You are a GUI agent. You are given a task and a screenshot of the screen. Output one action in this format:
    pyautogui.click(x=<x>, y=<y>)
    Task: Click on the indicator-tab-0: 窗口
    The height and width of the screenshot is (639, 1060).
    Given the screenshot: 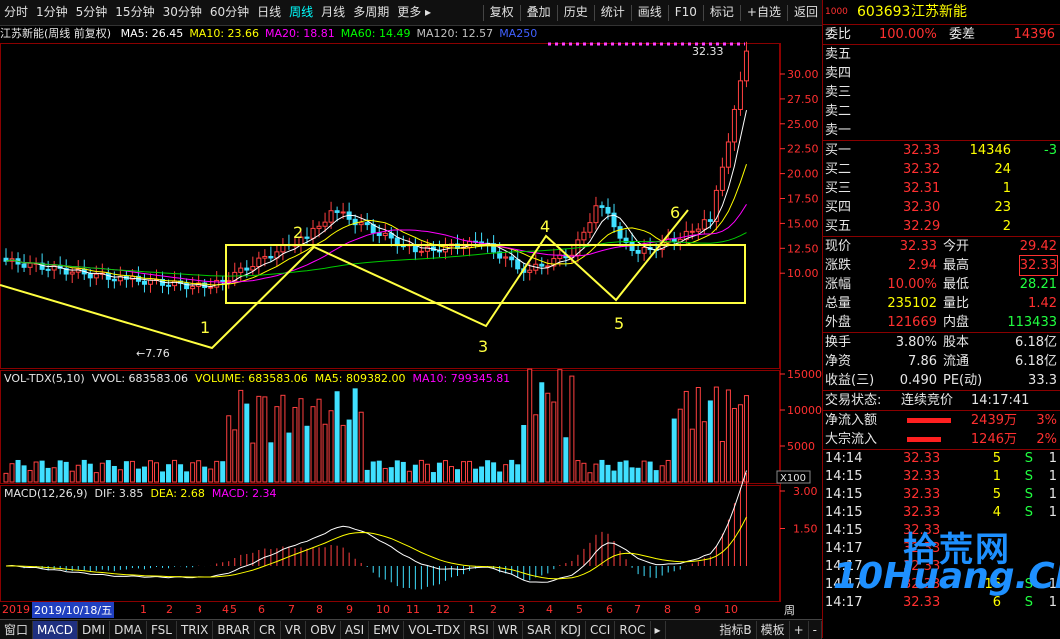 What is the action you would take?
    pyautogui.click(x=17, y=629)
    